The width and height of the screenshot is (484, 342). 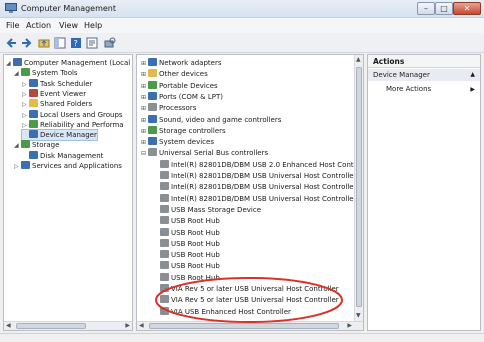 What do you see at coordinates (93, 25) in the screenshot?
I see `menu-help: Help` at bounding box center [93, 25].